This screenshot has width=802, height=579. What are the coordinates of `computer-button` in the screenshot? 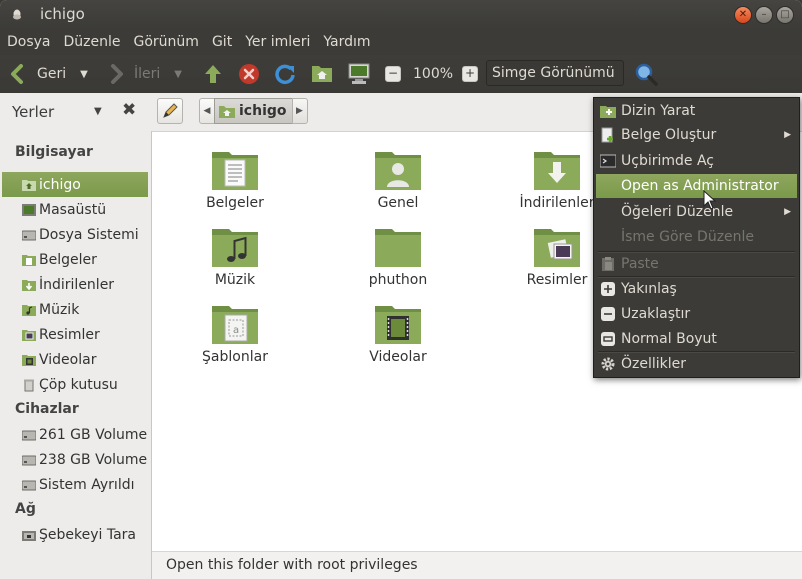 It's located at (359, 74).